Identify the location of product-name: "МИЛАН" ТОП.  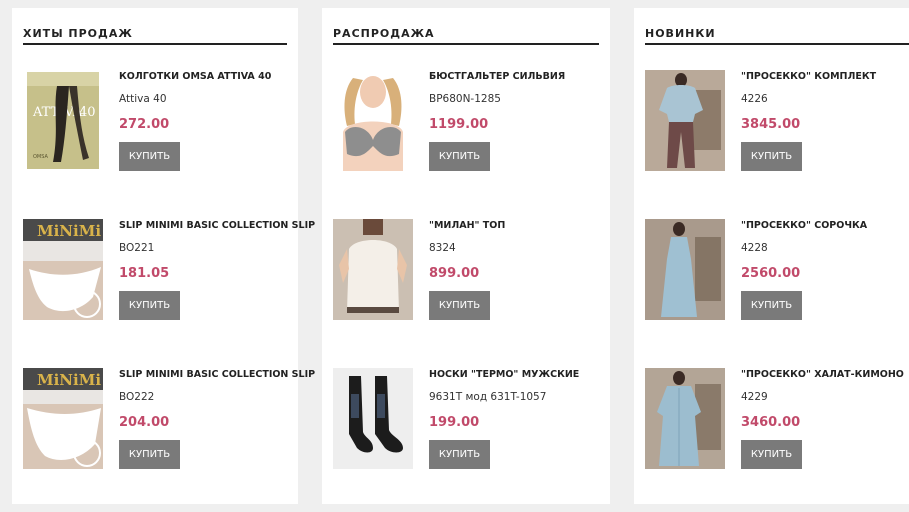
(467, 225).